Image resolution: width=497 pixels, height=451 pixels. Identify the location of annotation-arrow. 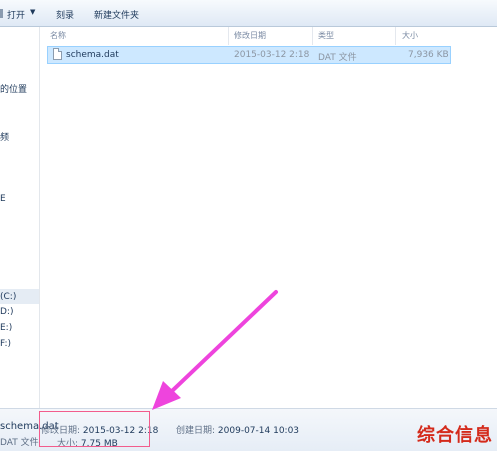
(215, 350).